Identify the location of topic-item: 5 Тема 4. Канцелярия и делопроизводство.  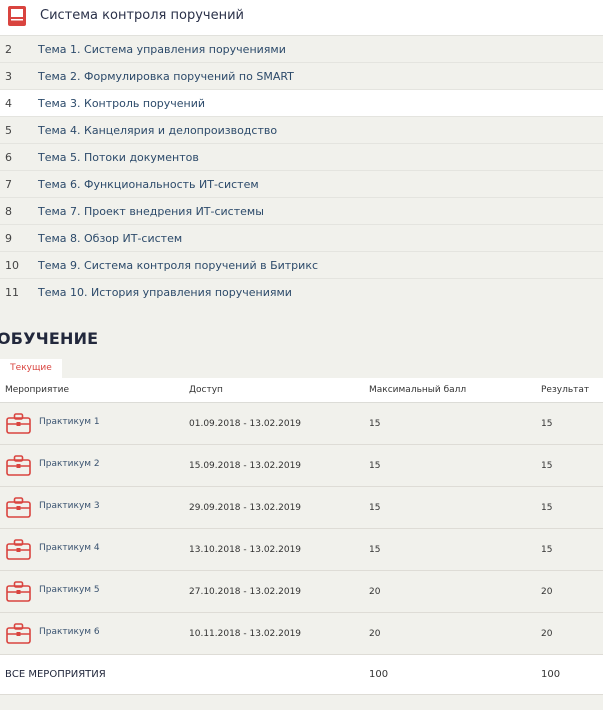
(301, 130).